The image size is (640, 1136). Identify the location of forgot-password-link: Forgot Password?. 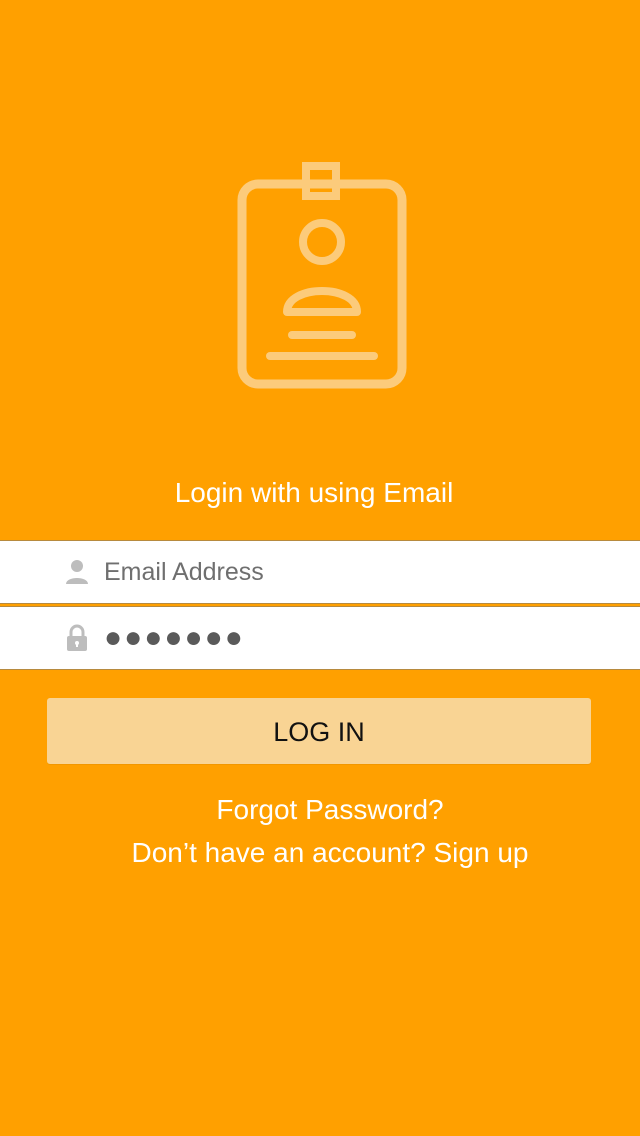
(320, 810).